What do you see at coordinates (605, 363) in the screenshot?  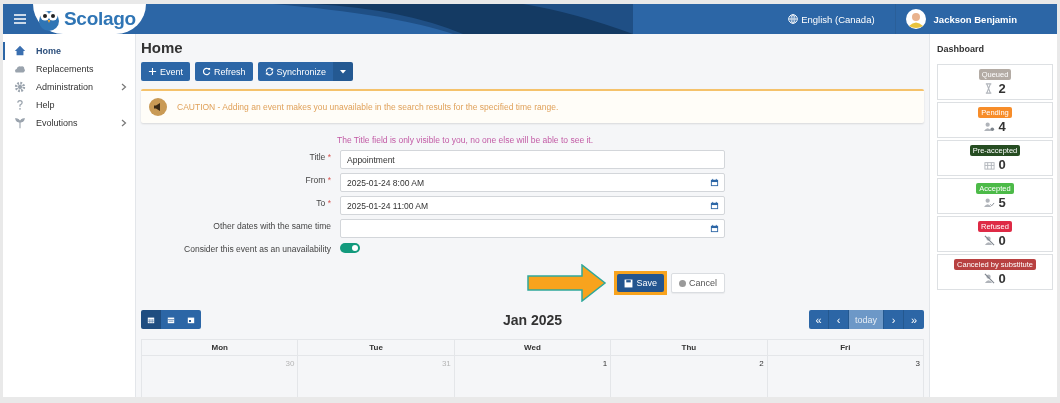 I see `date-number: 1` at bounding box center [605, 363].